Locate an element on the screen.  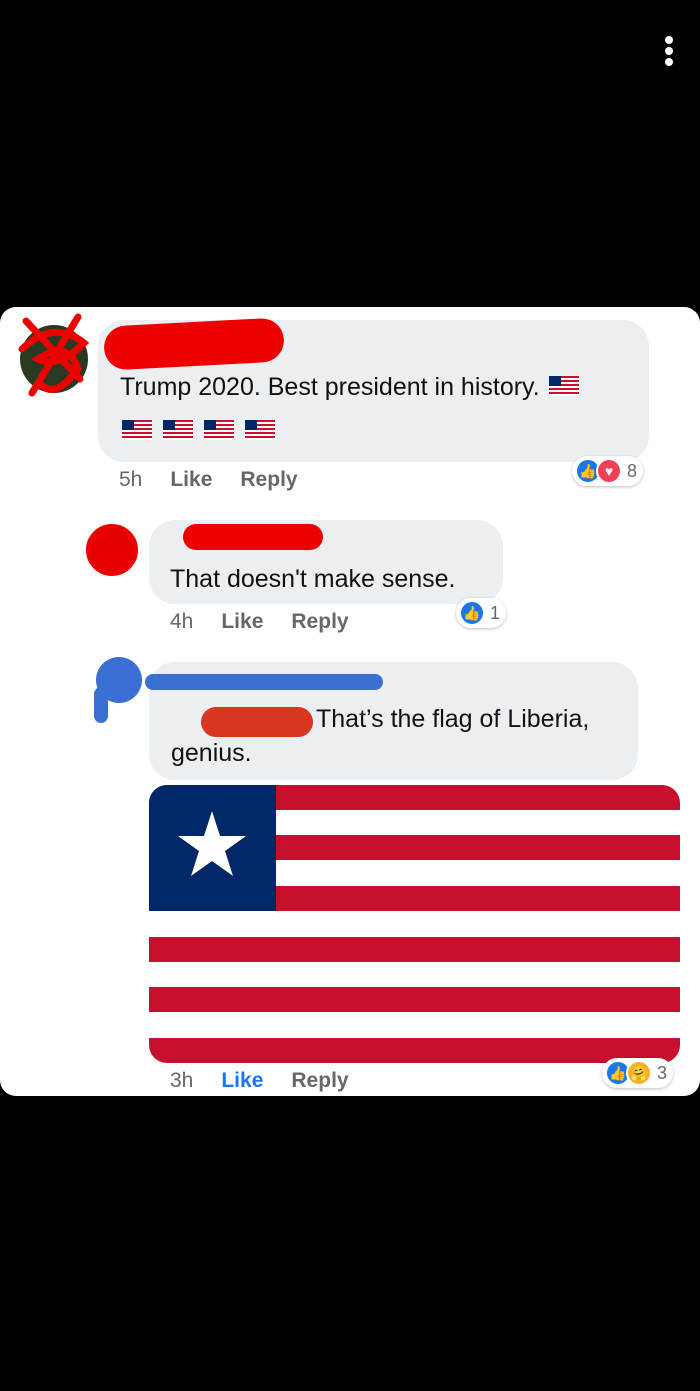
timestamp: 3h is located at coordinates (182, 1080).